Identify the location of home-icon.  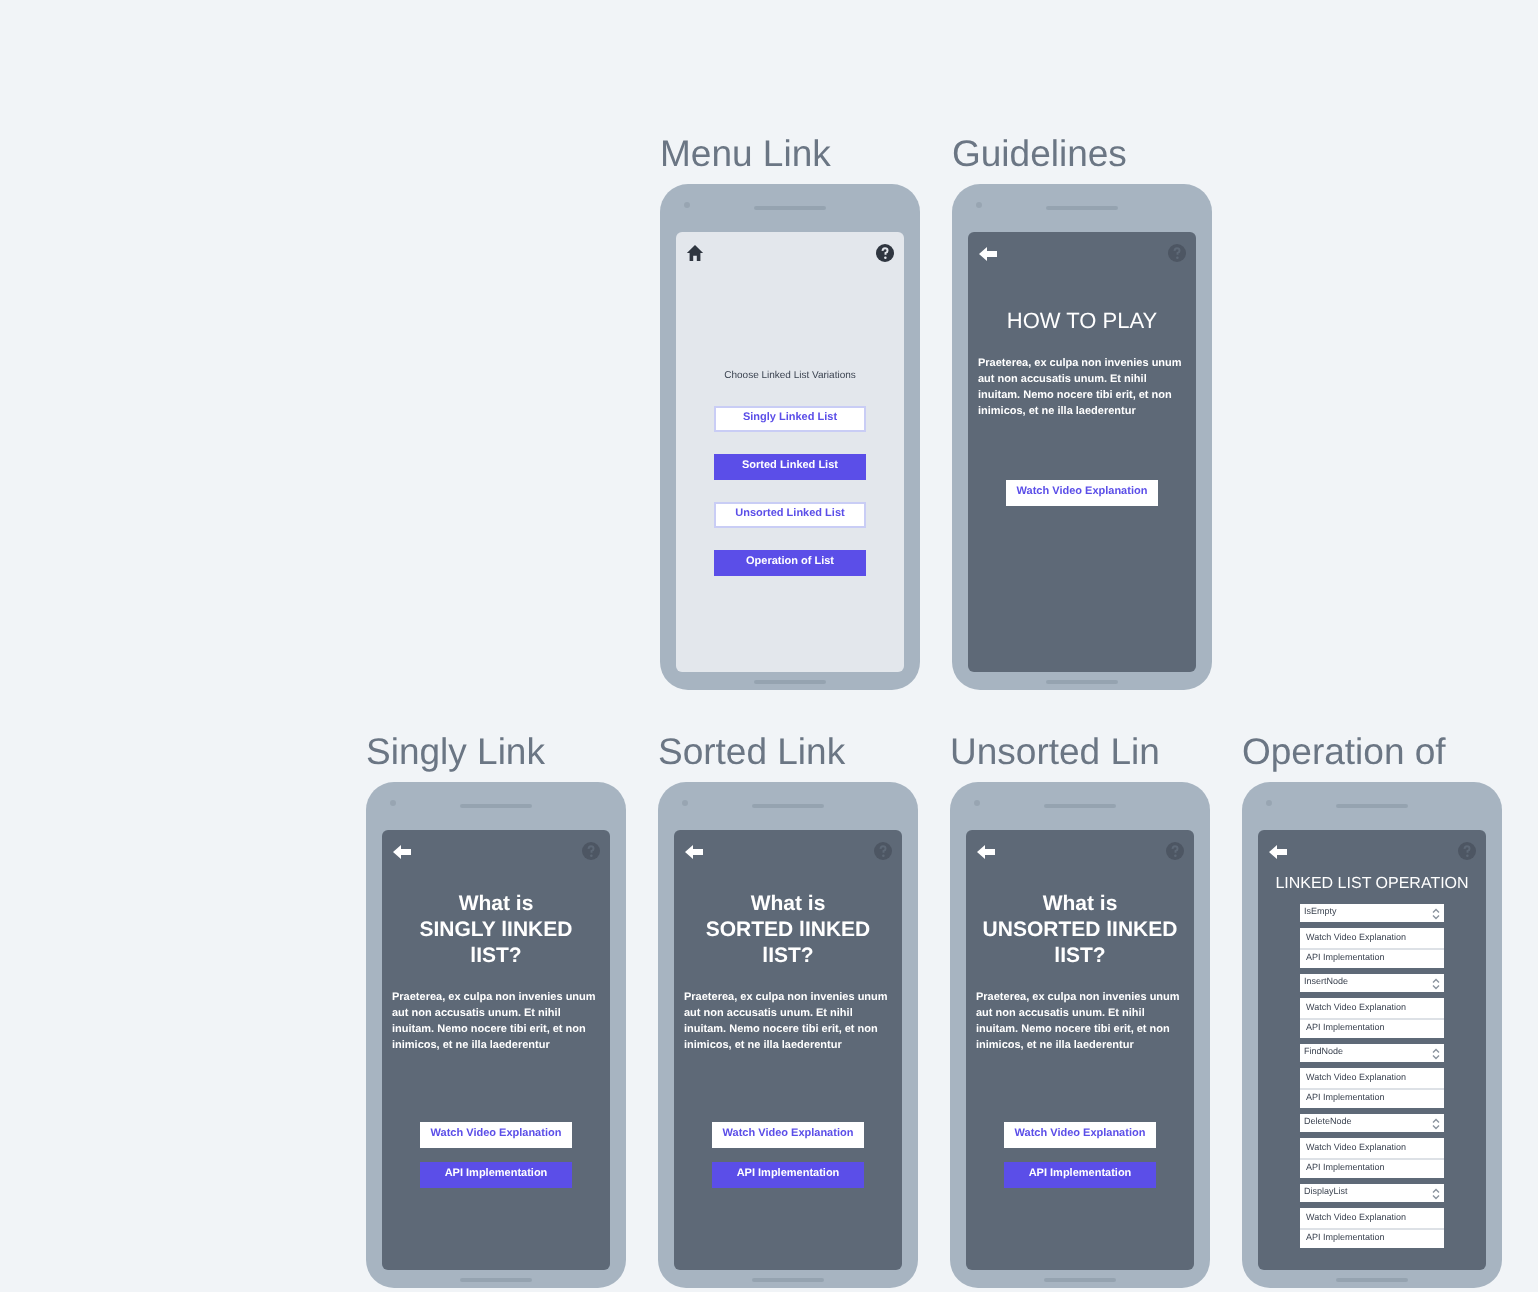
(695, 253).